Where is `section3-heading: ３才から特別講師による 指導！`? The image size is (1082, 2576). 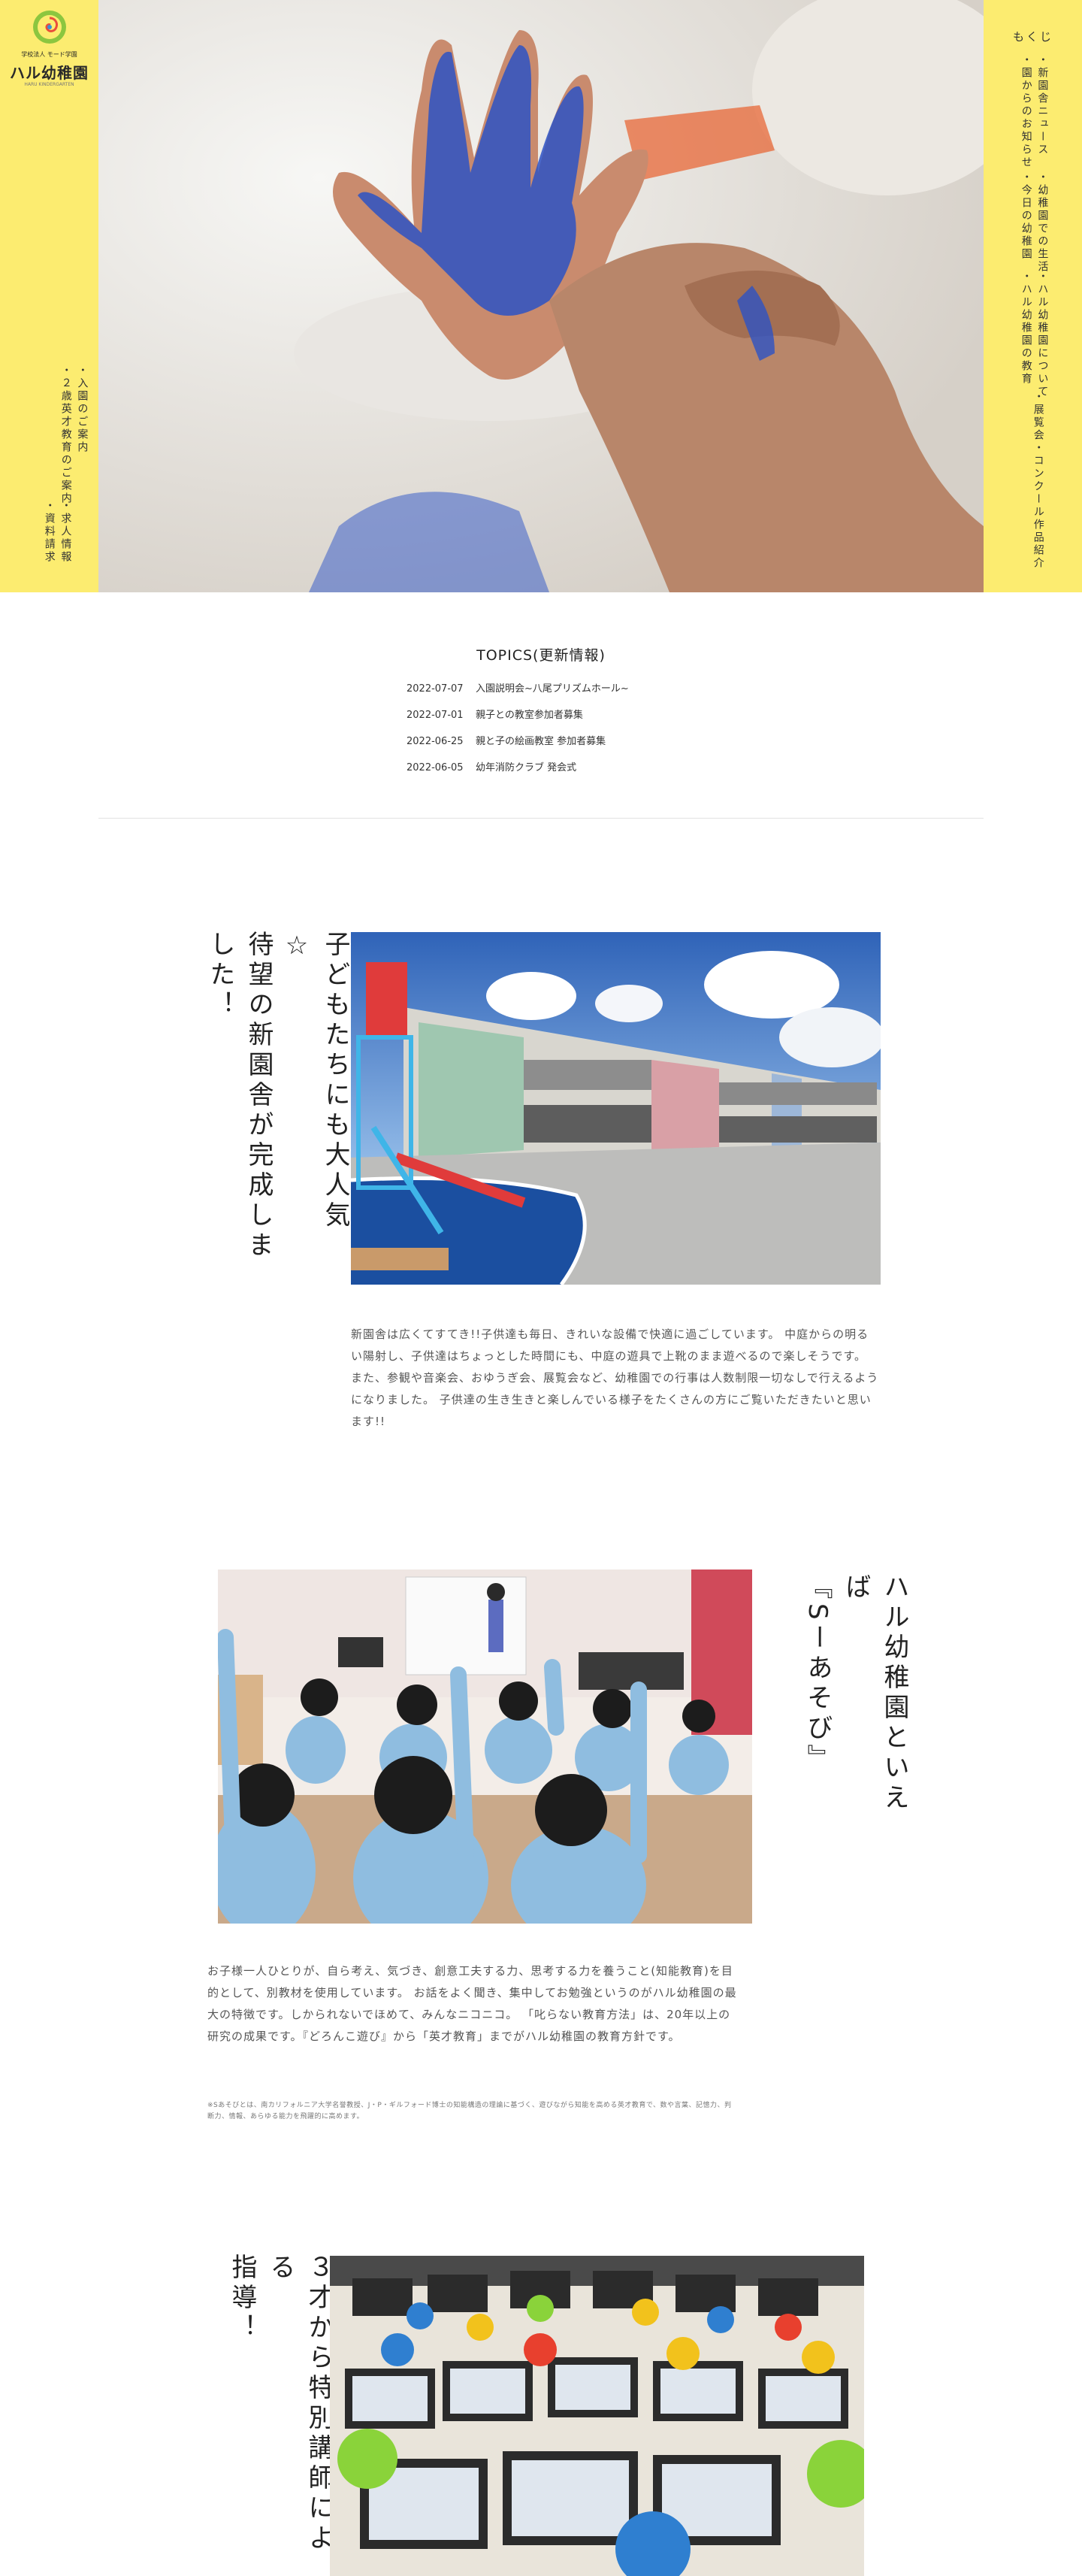
section3-heading: ３才から特別講師による 指導！ is located at coordinates (279, 2404).